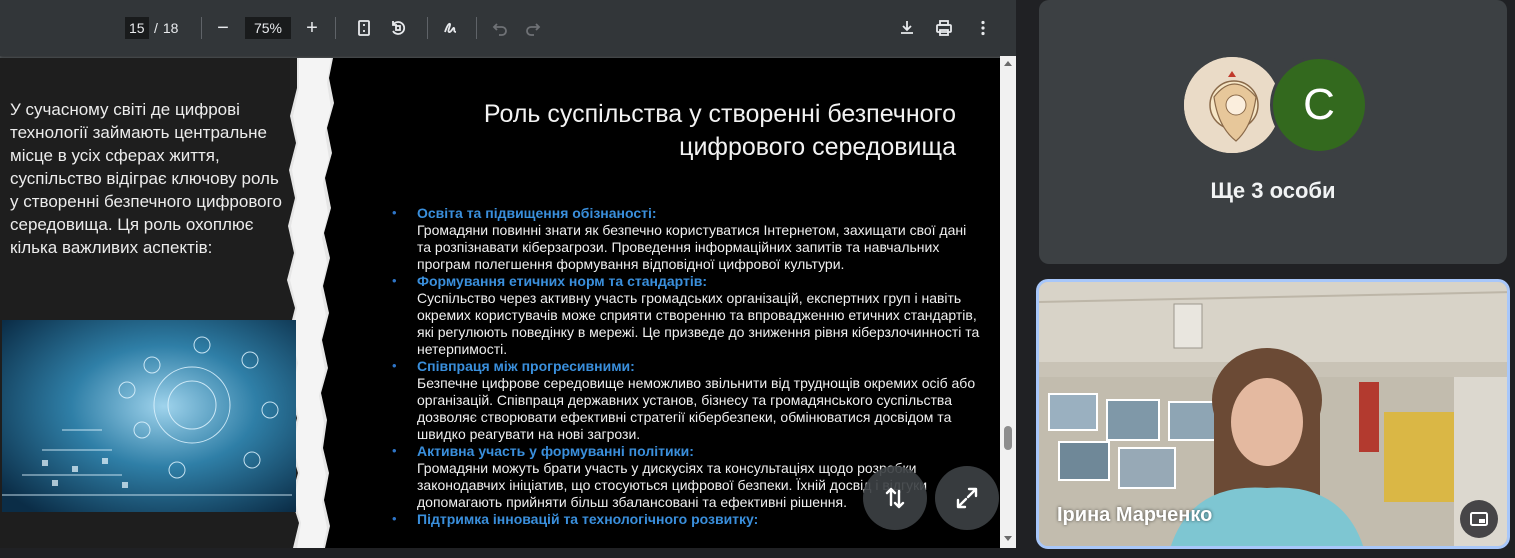  I want to click on fit-page-button, so click(364, 28).